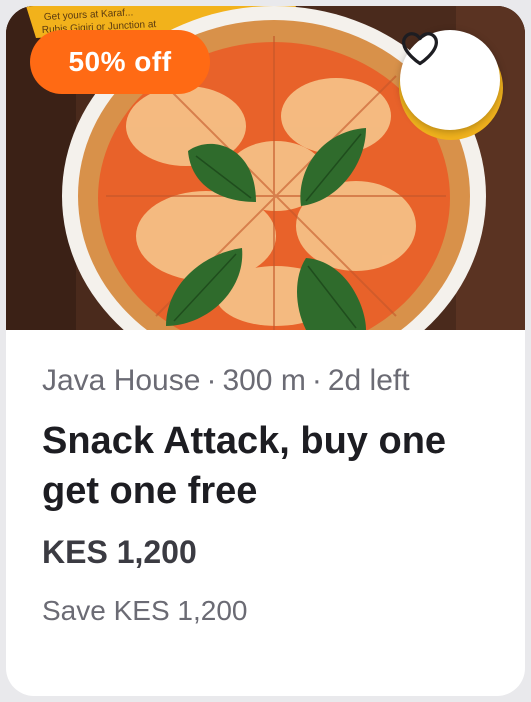 This screenshot has width=531, height=702. Describe the element at coordinates (368, 380) in the screenshot. I see `time-left: 2d left` at that location.